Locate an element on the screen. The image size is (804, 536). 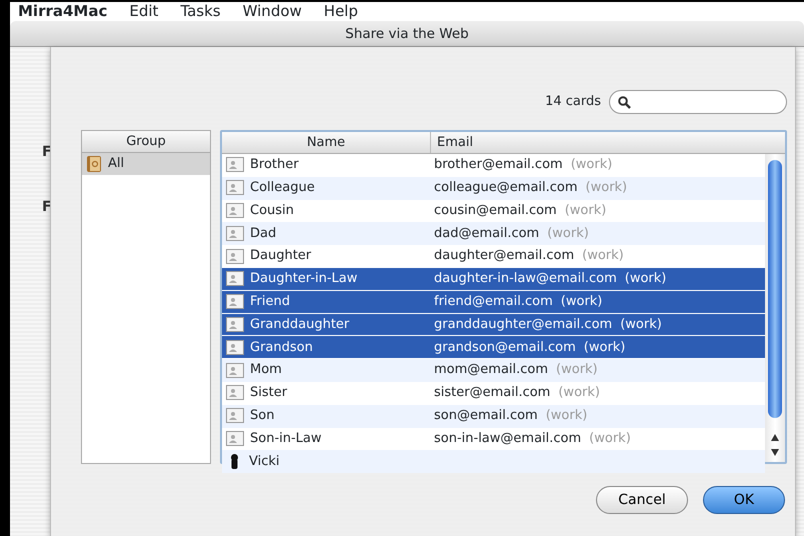
search-icon is located at coordinates (624, 102).